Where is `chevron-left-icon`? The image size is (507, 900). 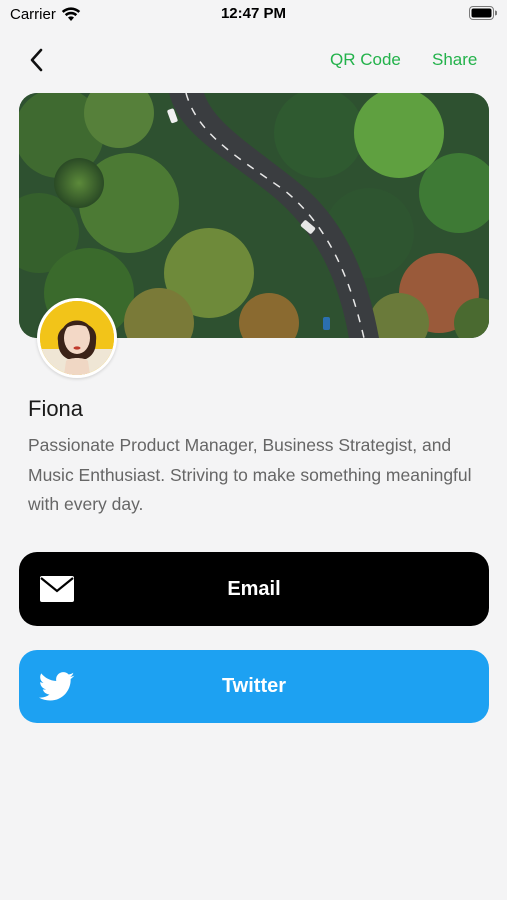 chevron-left-icon is located at coordinates (36, 60).